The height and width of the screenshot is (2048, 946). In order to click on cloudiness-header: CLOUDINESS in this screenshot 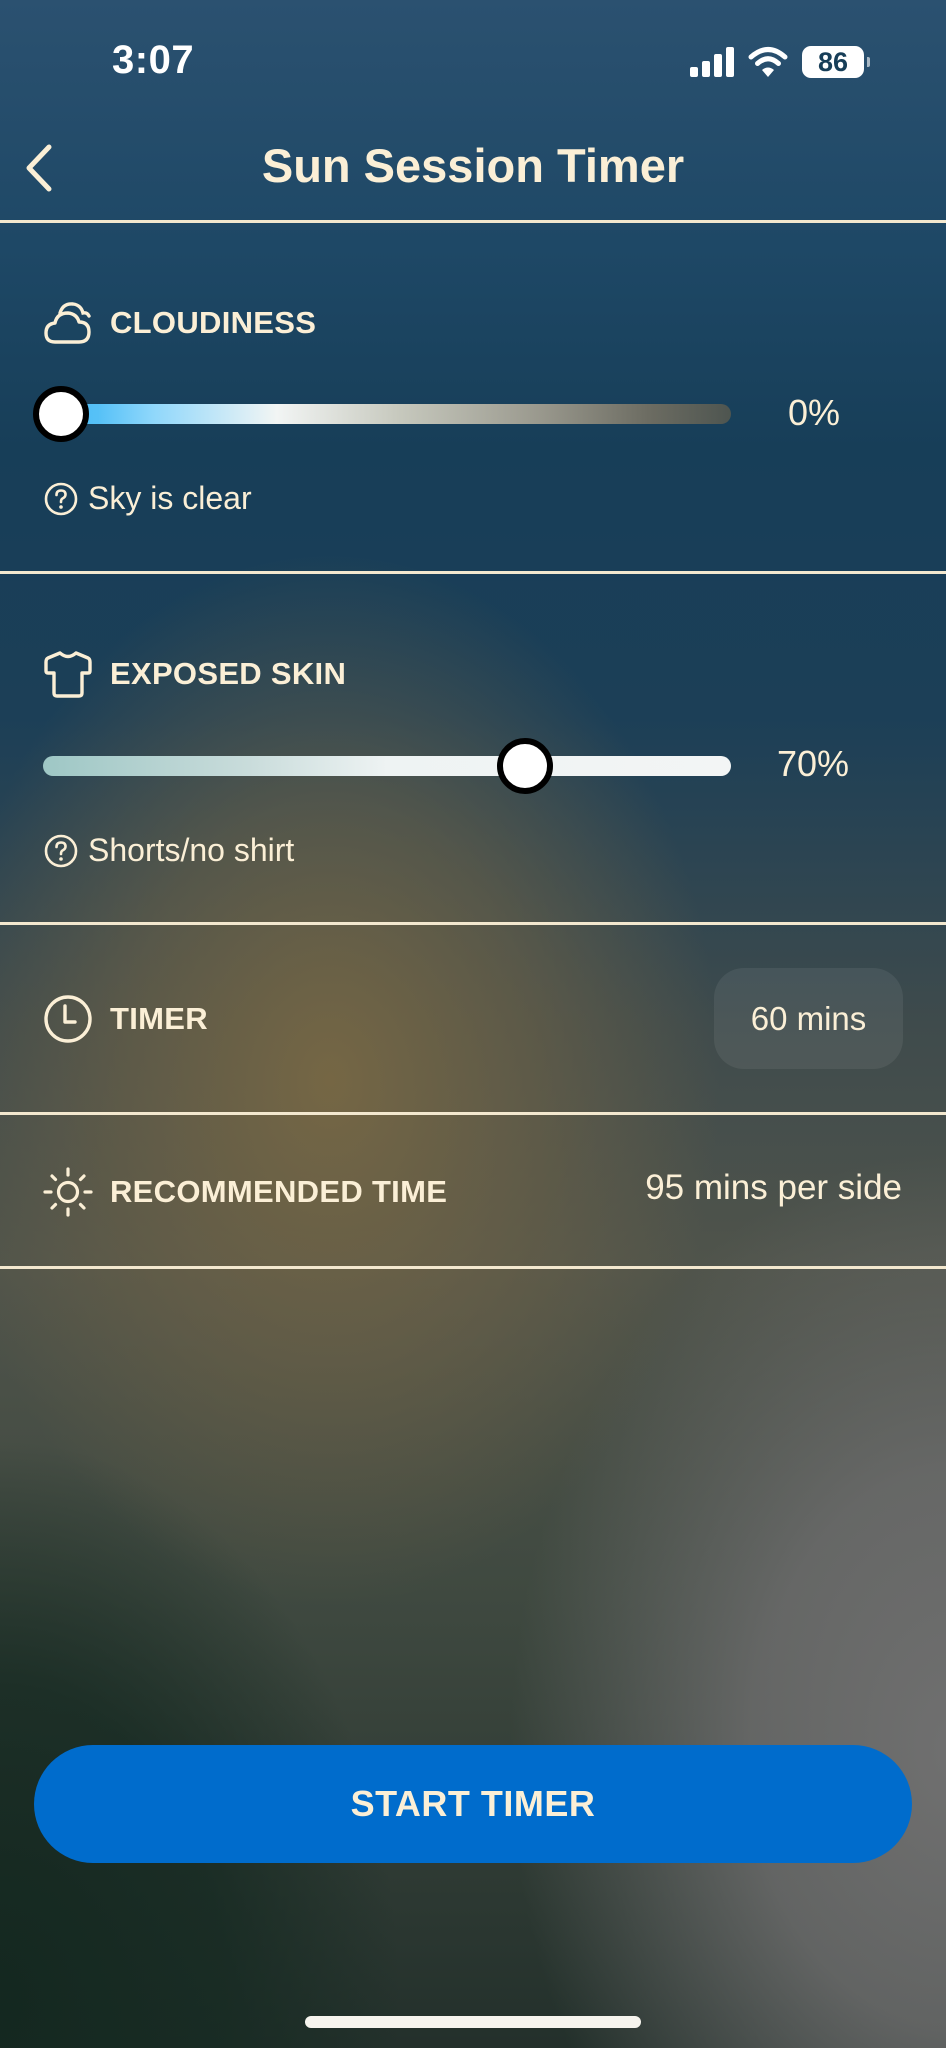, I will do `click(179, 323)`.